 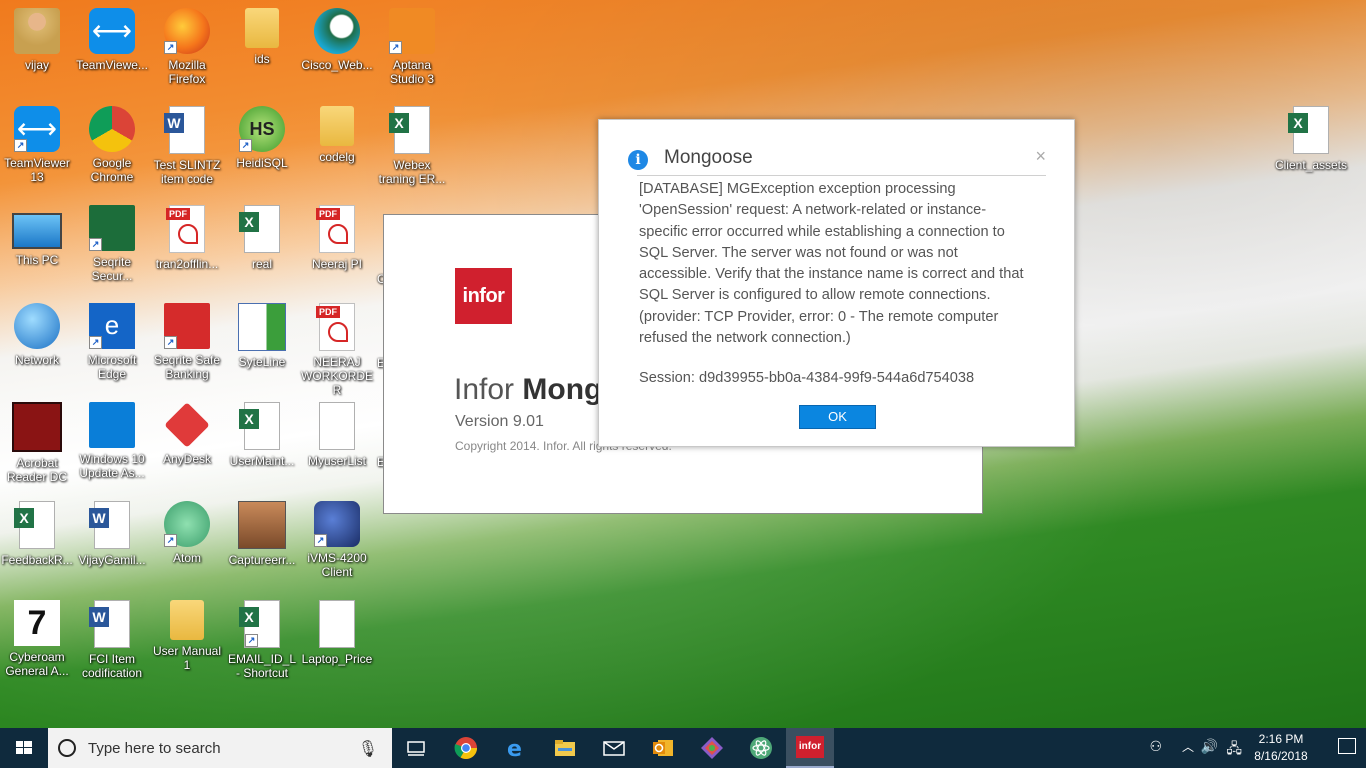 I want to click on info-icon: i, so click(x=638, y=160).